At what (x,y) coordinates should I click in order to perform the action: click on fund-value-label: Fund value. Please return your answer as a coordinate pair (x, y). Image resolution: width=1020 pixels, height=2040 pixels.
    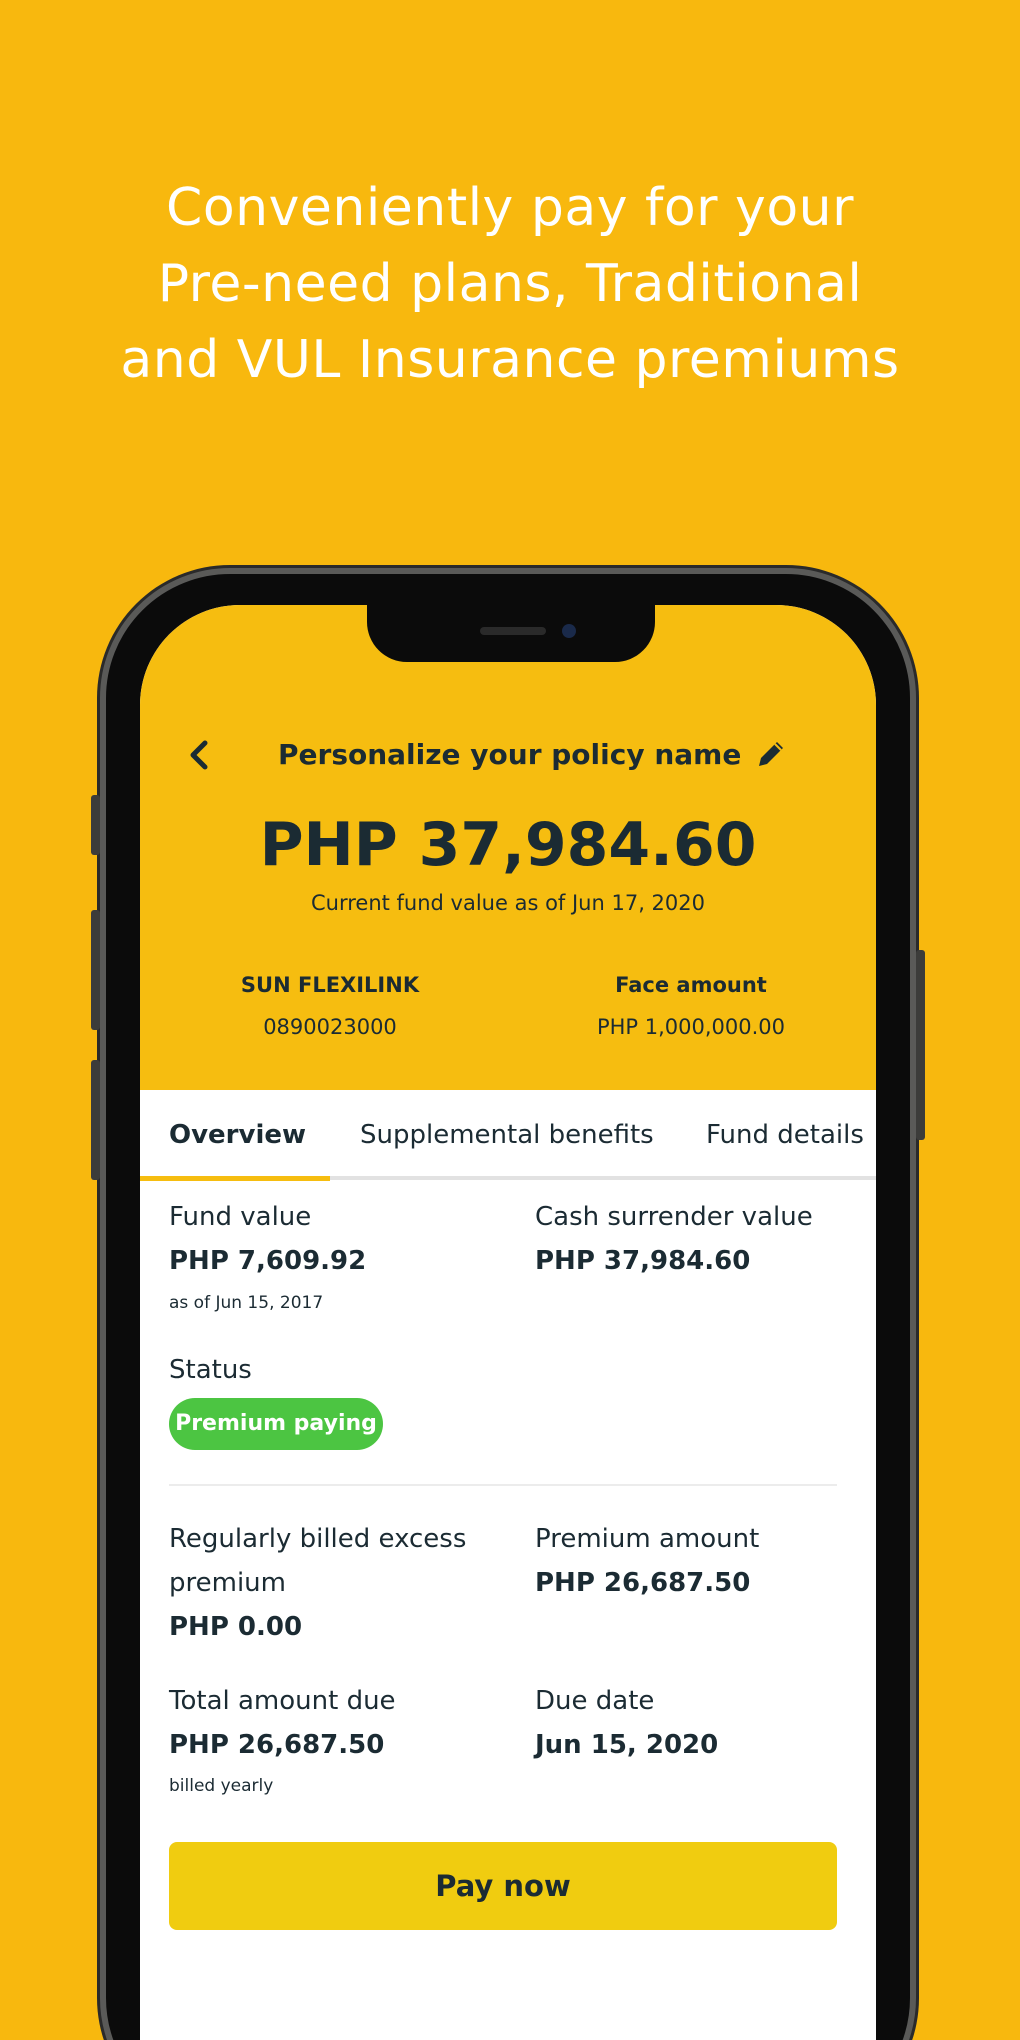
    Looking at the image, I should click on (240, 1217).